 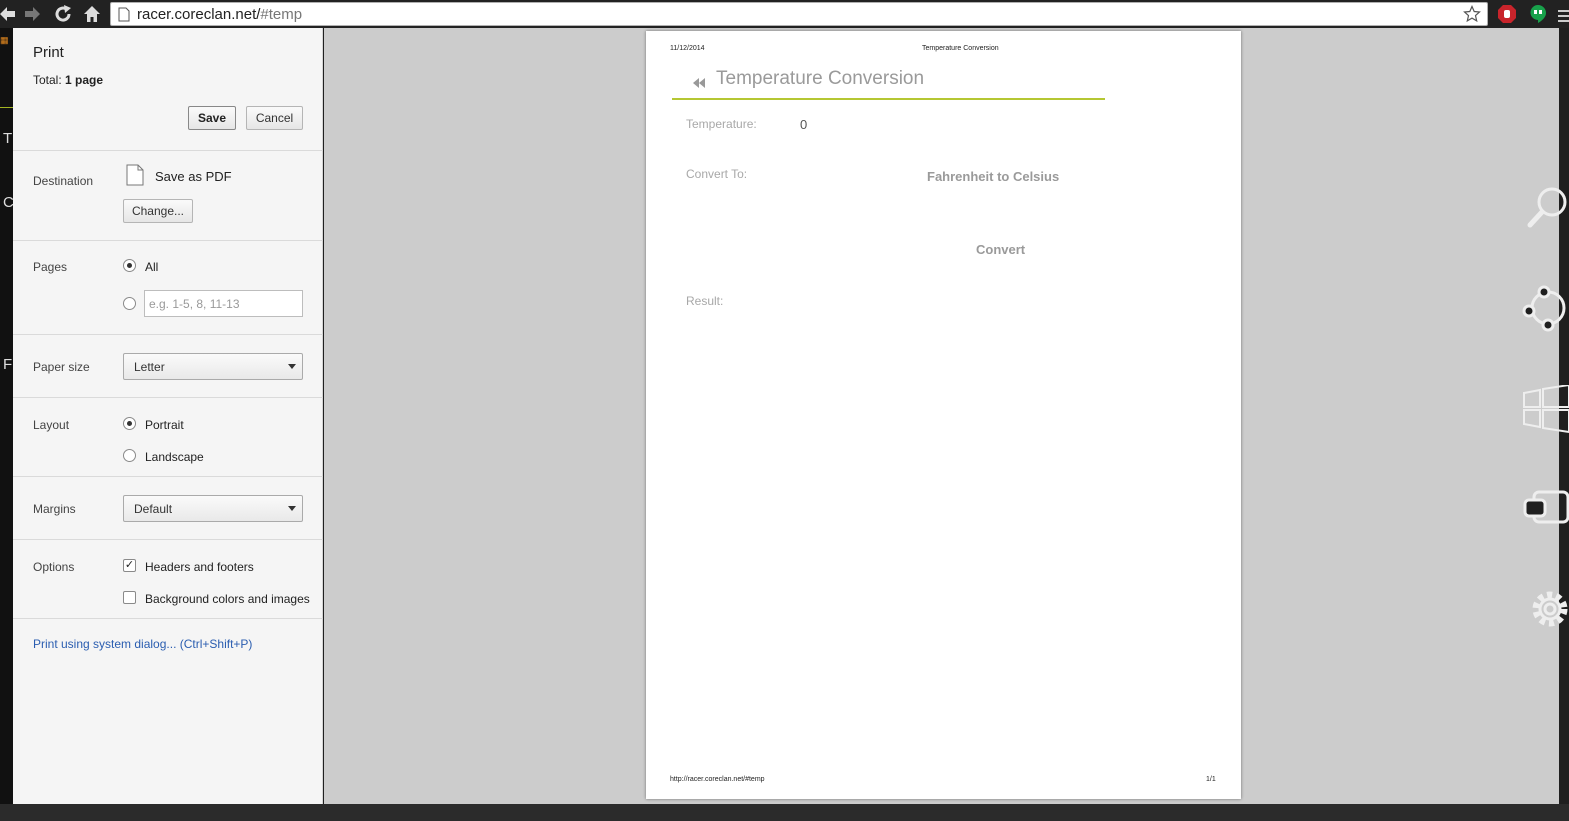 I want to click on title-underline, so click(x=888, y=99).